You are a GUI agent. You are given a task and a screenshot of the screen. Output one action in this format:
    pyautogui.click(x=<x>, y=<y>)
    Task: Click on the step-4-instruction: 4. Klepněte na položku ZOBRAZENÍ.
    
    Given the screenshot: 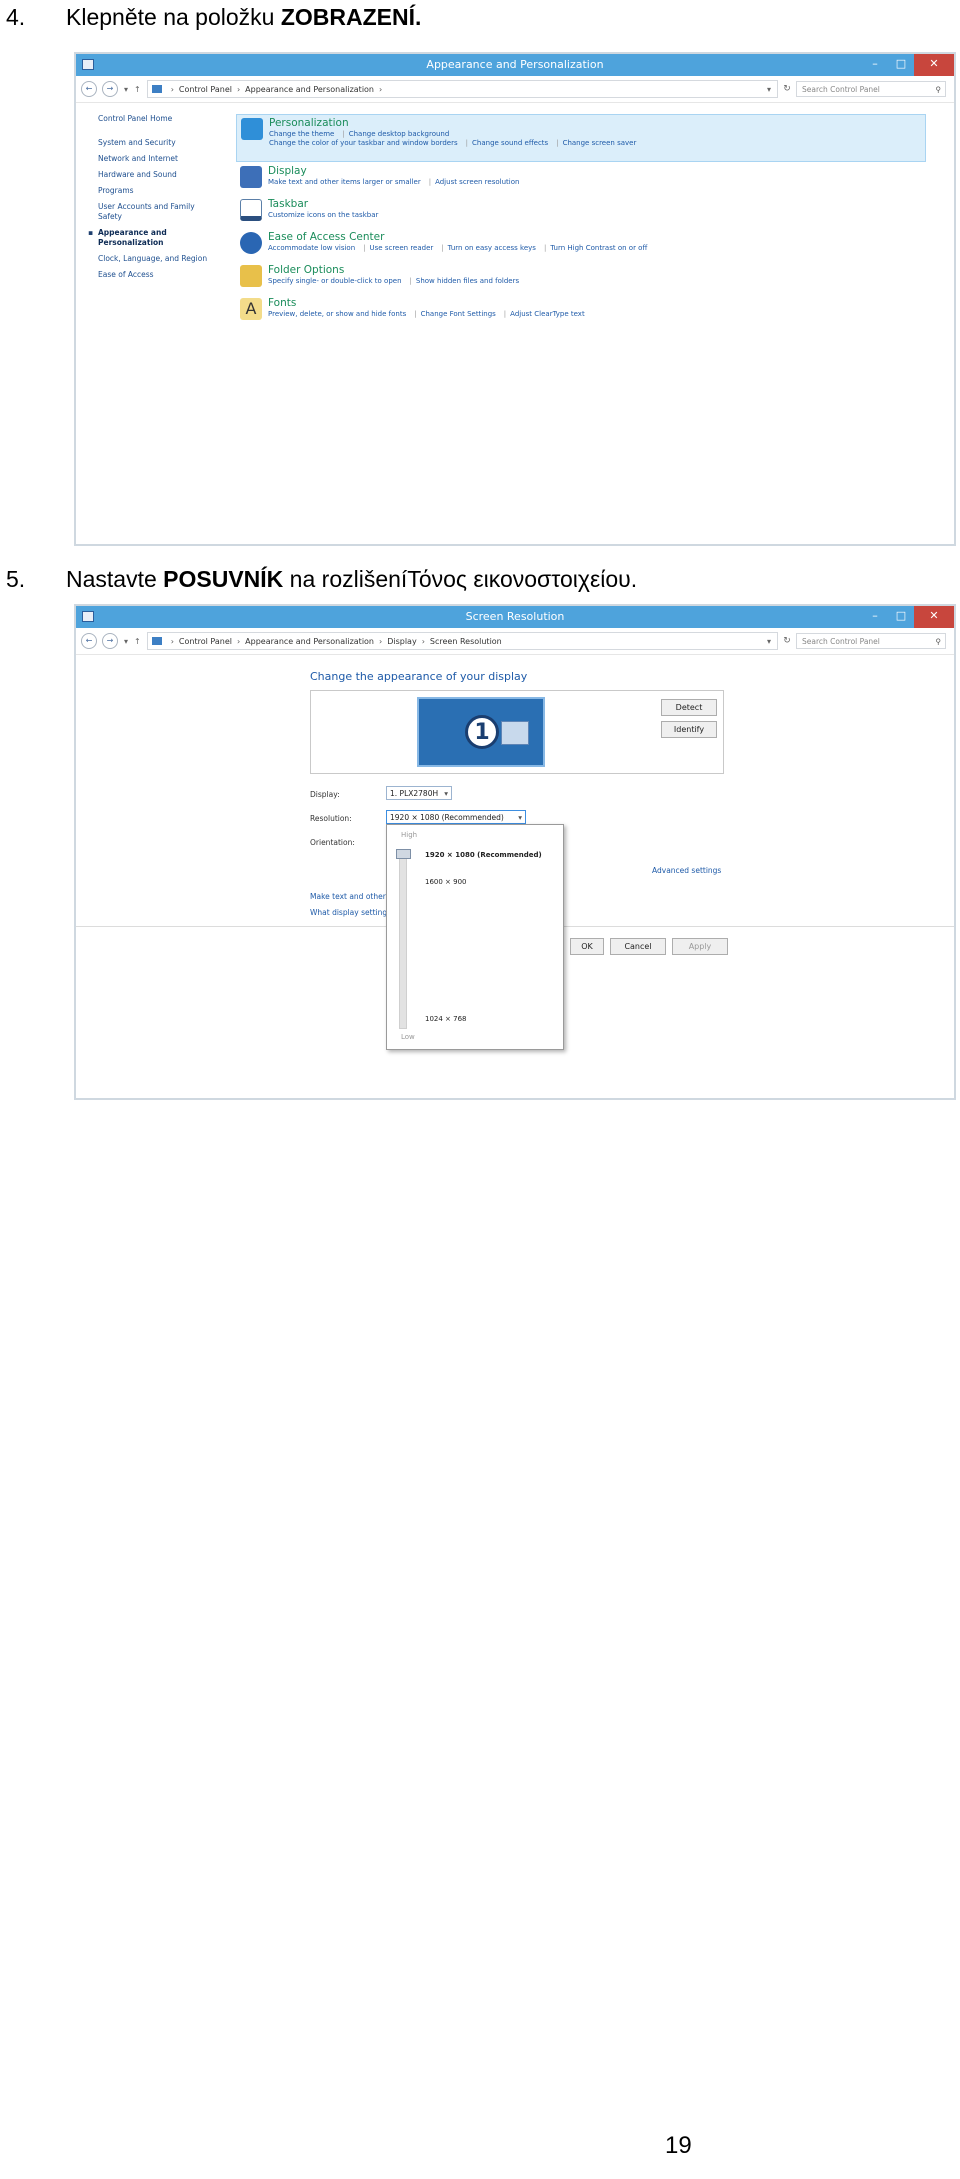 What is the action you would take?
    pyautogui.click(x=213, y=17)
    